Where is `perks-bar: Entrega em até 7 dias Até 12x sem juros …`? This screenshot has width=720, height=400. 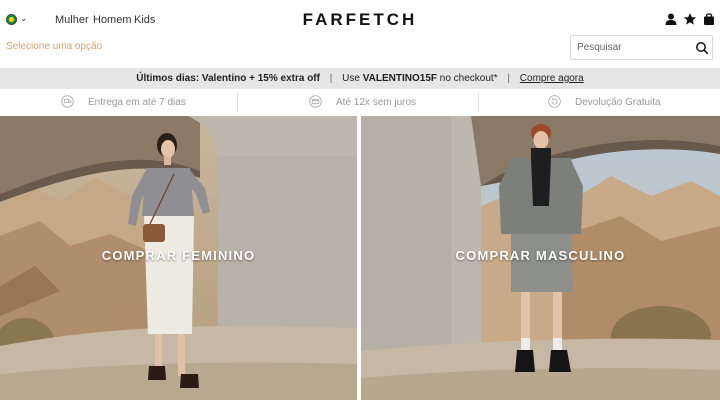 perks-bar: Entrega em até 7 dias Até 12x sem juros … is located at coordinates (360, 102).